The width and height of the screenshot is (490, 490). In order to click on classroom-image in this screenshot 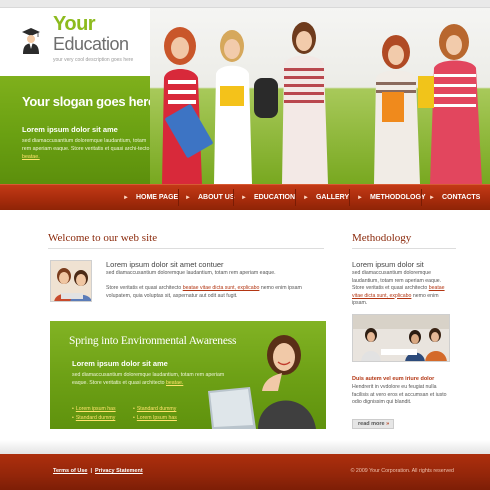, I will do `click(401, 338)`.